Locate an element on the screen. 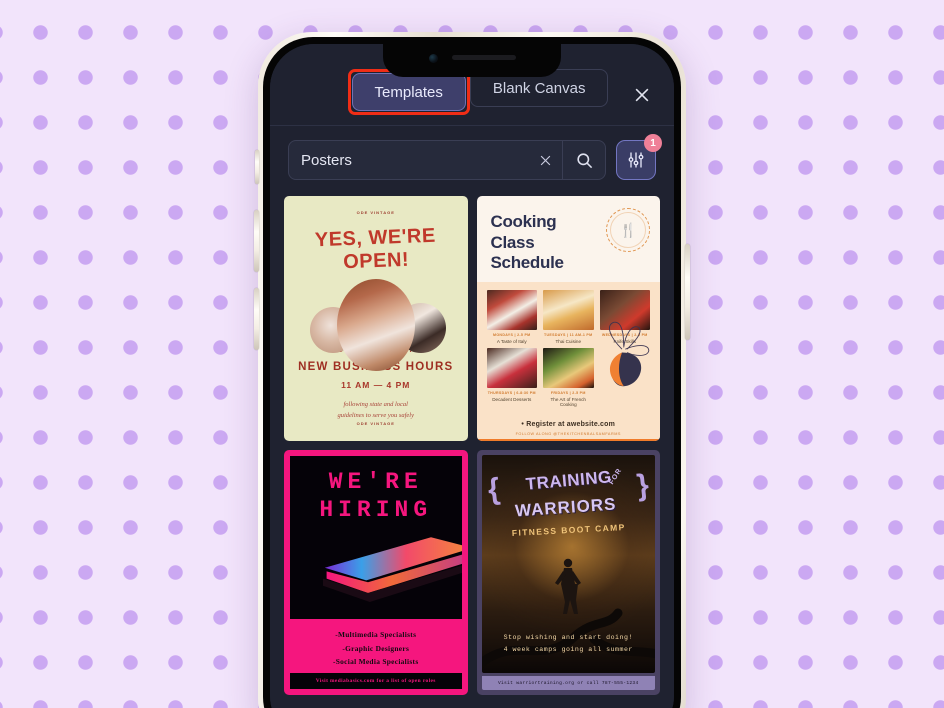 The image size is (944, 708). role-item: -Multimedia Specialists is located at coordinates (376, 634).